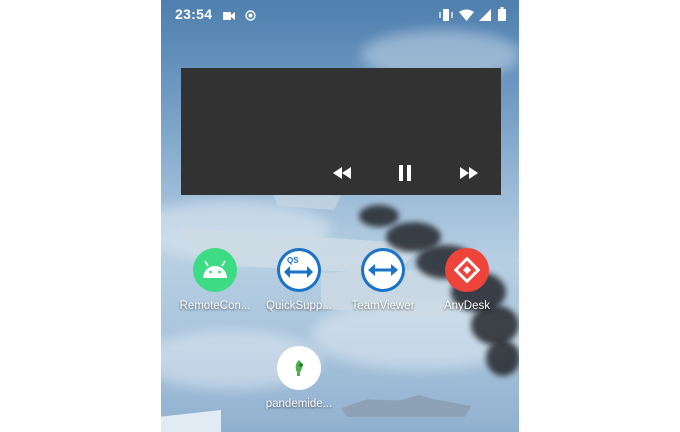 The image size is (680, 432). What do you see at coordinates (485, 17) in the screenshot?
I see `signal-icon` at bounding box center [485, 17].